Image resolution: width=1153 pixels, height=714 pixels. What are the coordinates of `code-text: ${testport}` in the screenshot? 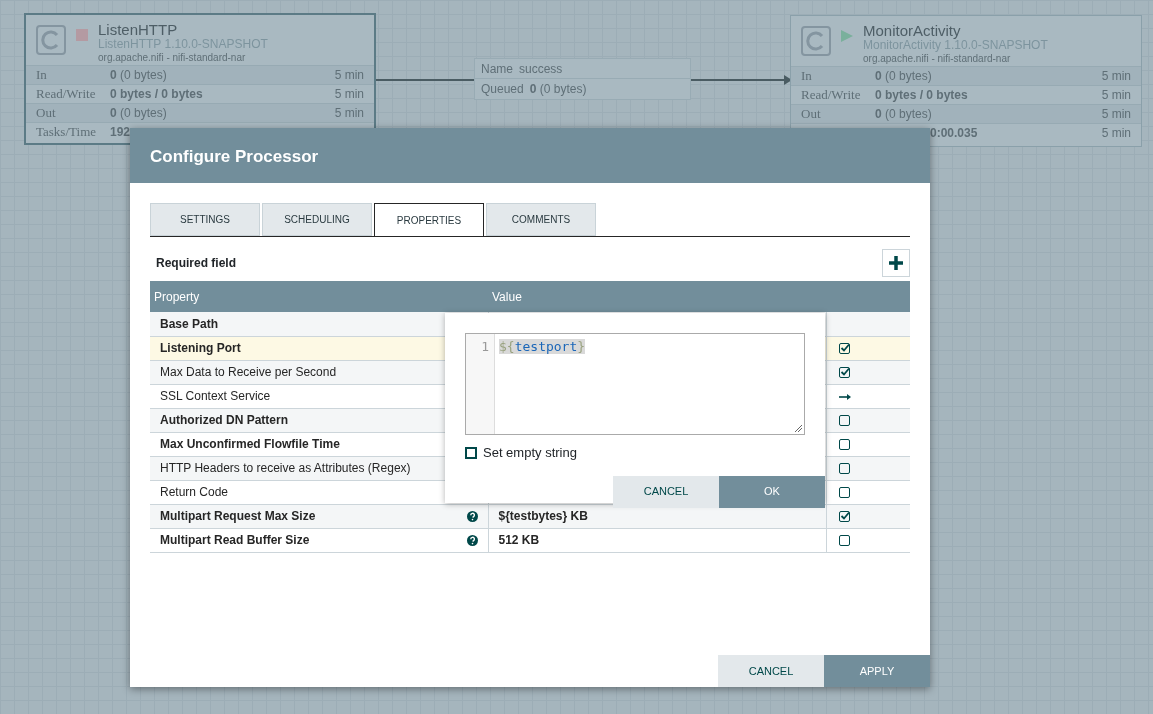 It's located at (542, 346).